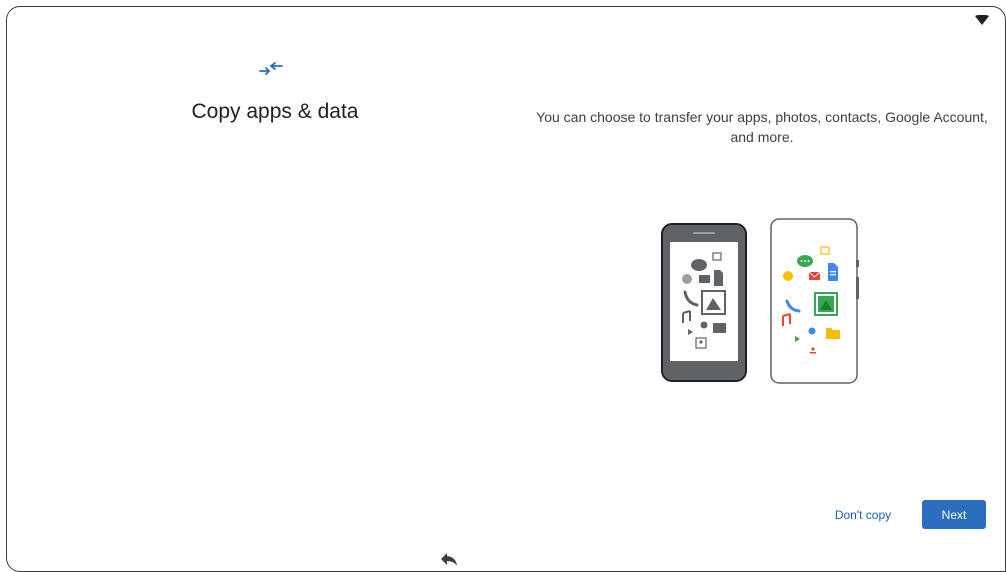 Image resolution: width=1006 pixels, height=572 pixels. I want to click on next-button: Next, so click(954, 514).